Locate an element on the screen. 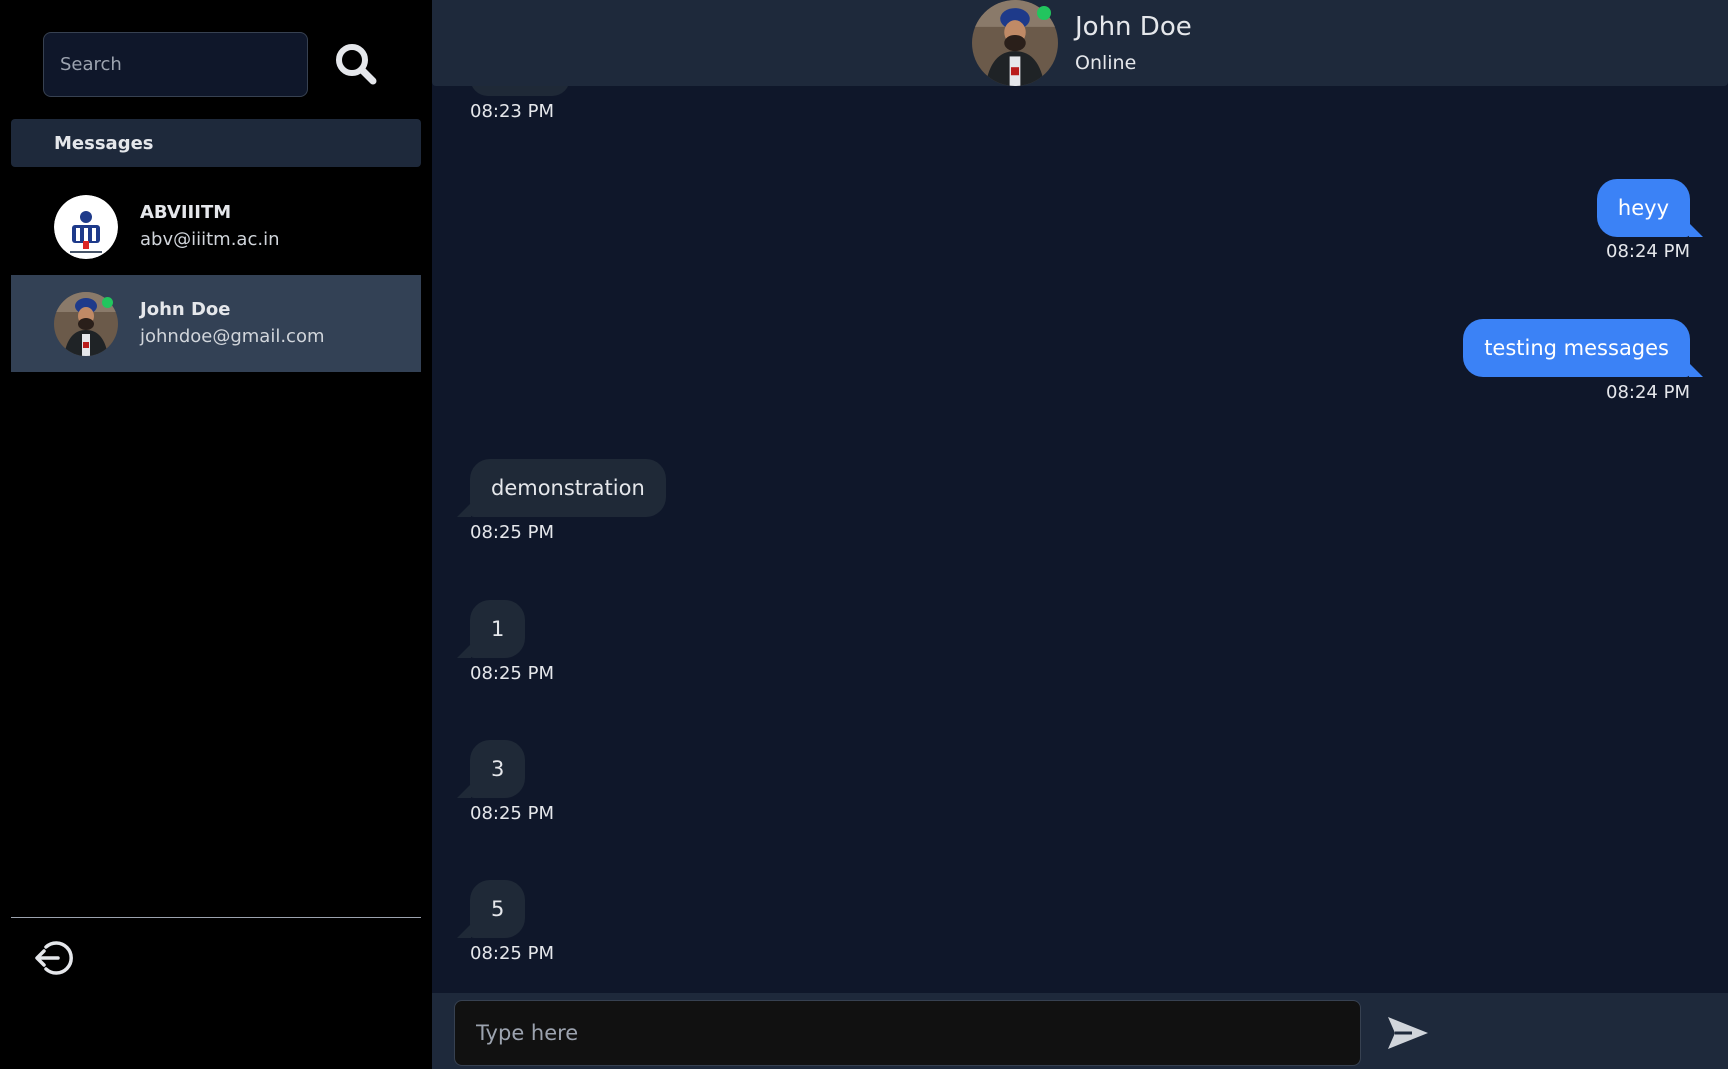  message-bubble-outgoing: heyy is located at coordinates (1650, 208).